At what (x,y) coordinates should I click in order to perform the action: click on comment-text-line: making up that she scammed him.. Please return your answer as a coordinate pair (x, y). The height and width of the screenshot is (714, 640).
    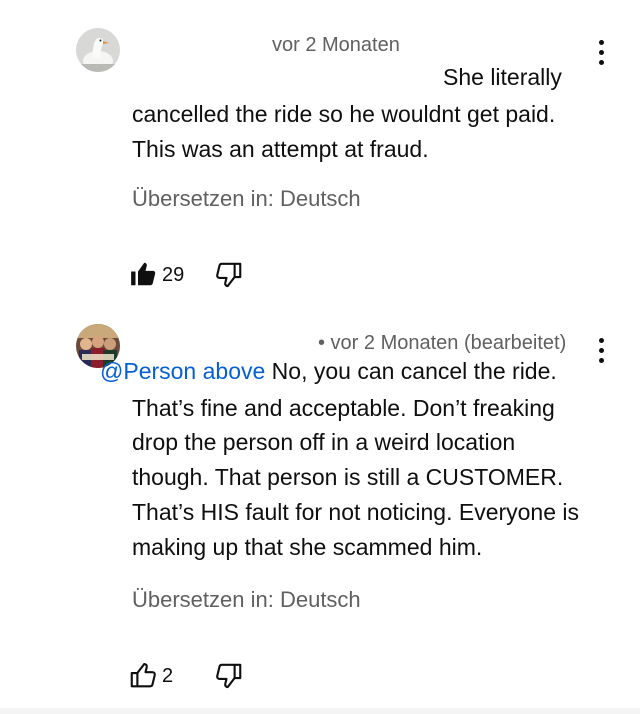
    Looking at the image, I should click on (307, 547).